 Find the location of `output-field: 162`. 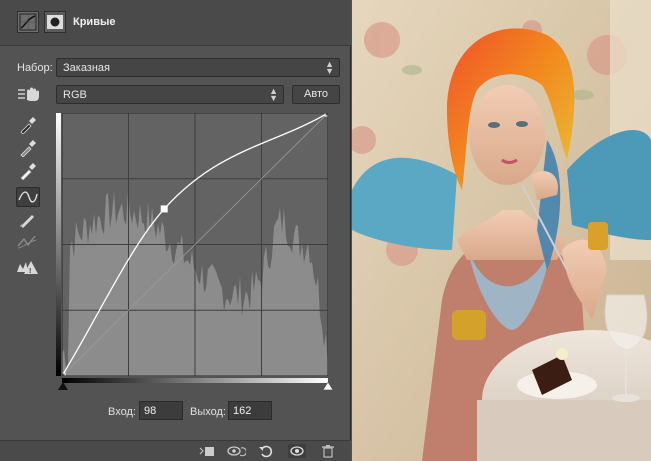

output-field: 162 is located at coordinates (250, 410).